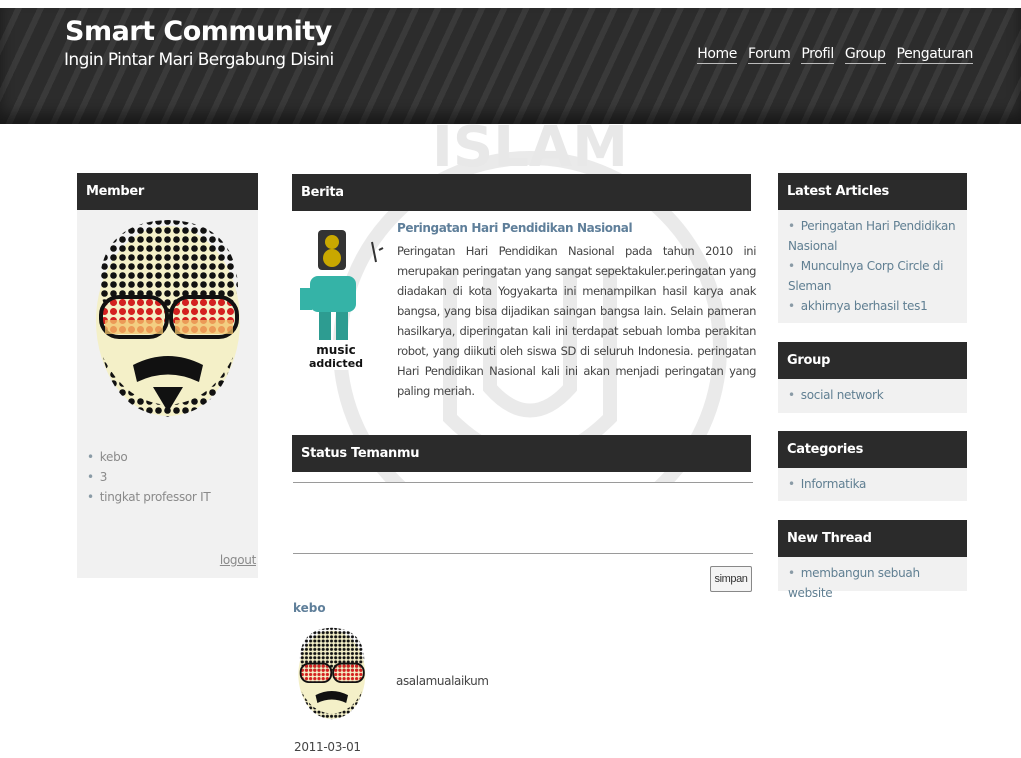 This screenshot has width=1021, height=758. What do you see at coordinates (167, 191) in the screenshot?
I see `member-heading: Member` at bounding box center [167, 191].